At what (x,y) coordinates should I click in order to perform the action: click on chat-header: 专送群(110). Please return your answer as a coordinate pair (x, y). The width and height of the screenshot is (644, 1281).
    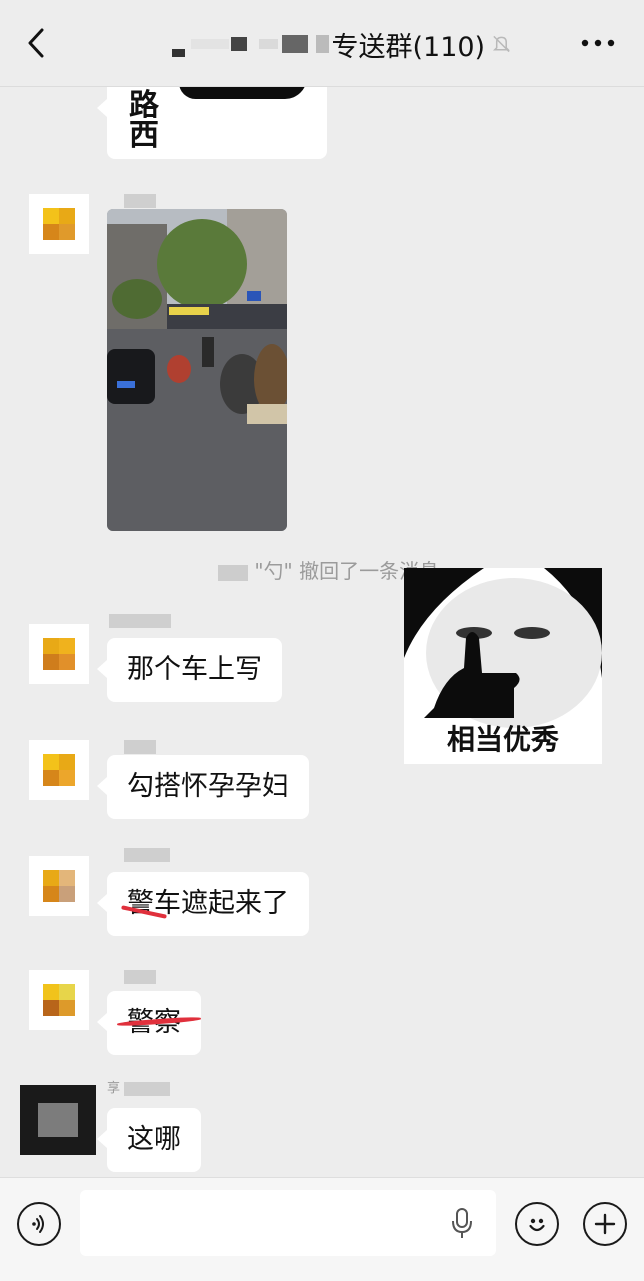
    Looking at the image, I should click on (322, 43).